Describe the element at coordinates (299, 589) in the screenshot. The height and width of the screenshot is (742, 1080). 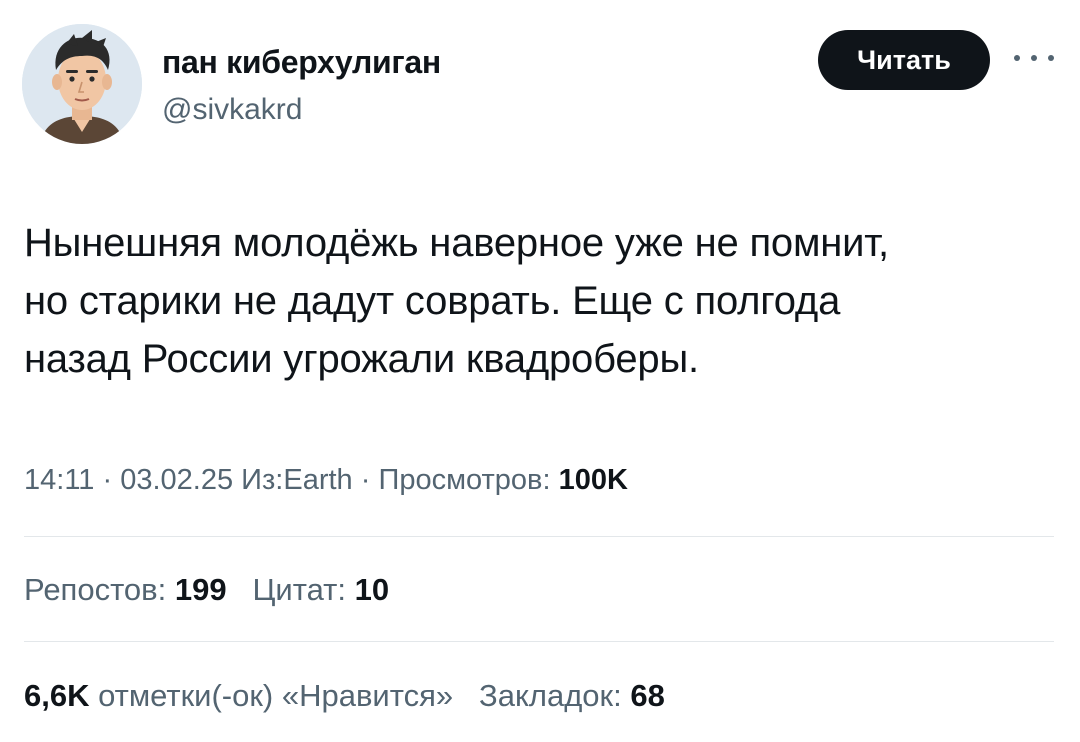
I see `quotes-label: Цитат:` at that location.